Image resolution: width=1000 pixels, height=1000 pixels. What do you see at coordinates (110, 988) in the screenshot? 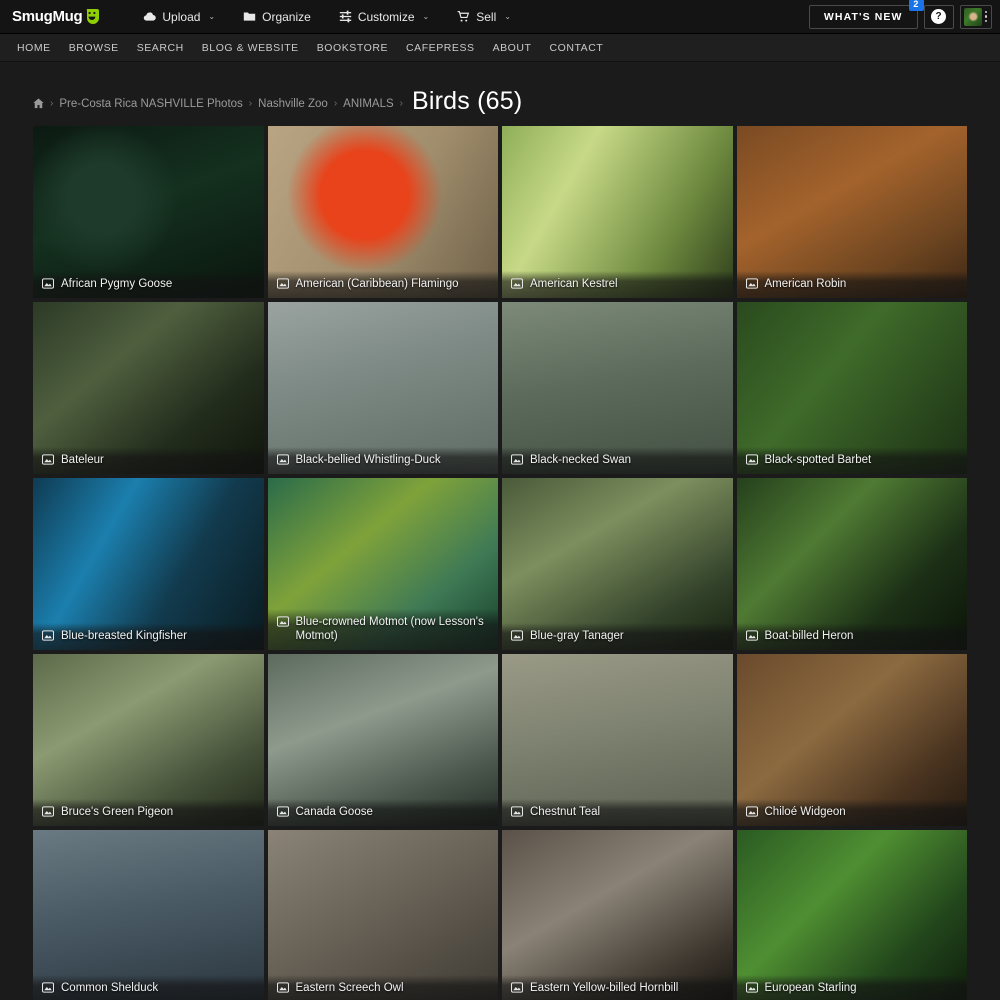
I see `photo-title: Common Shelduck` at bounding box center [110, 988].